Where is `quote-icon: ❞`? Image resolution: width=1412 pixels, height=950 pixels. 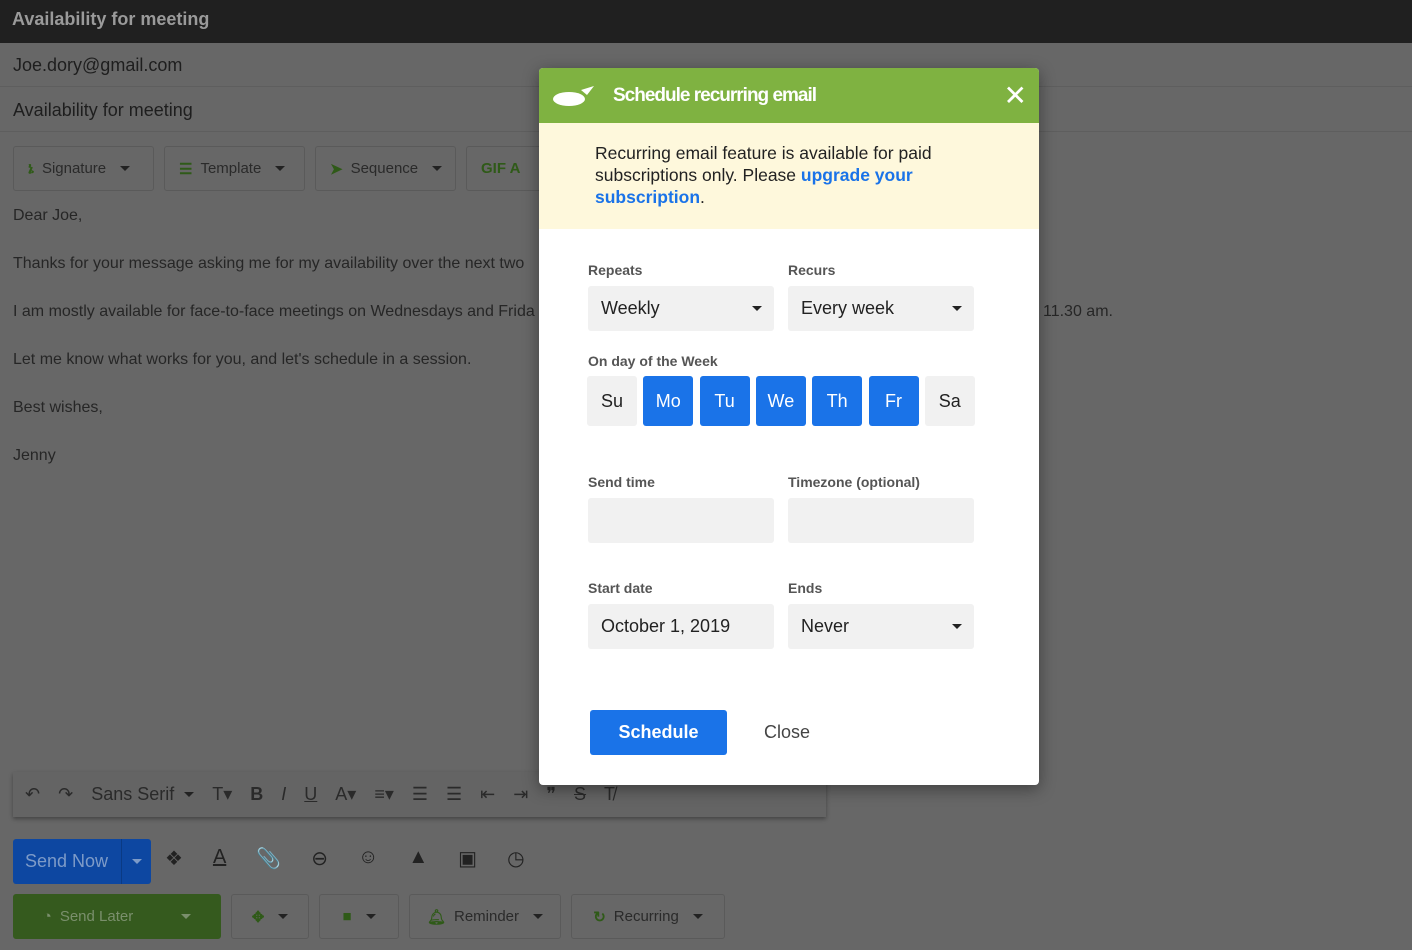 quote-icon: ❞ is located at coordinates (551, 794).